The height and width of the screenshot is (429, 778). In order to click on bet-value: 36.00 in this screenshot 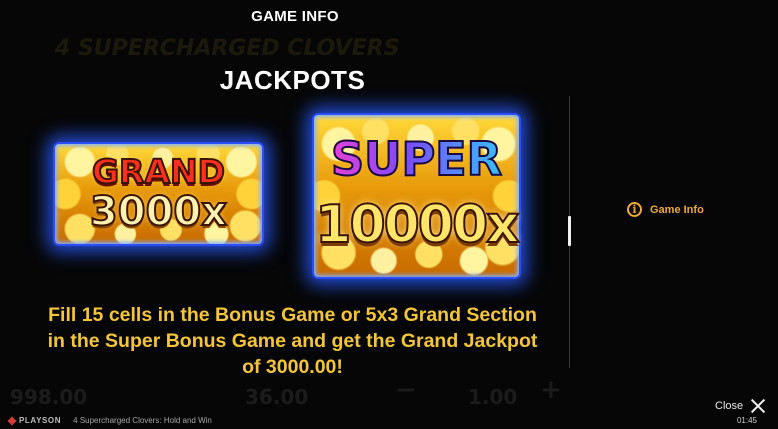, I will do `click(277, 397)`.